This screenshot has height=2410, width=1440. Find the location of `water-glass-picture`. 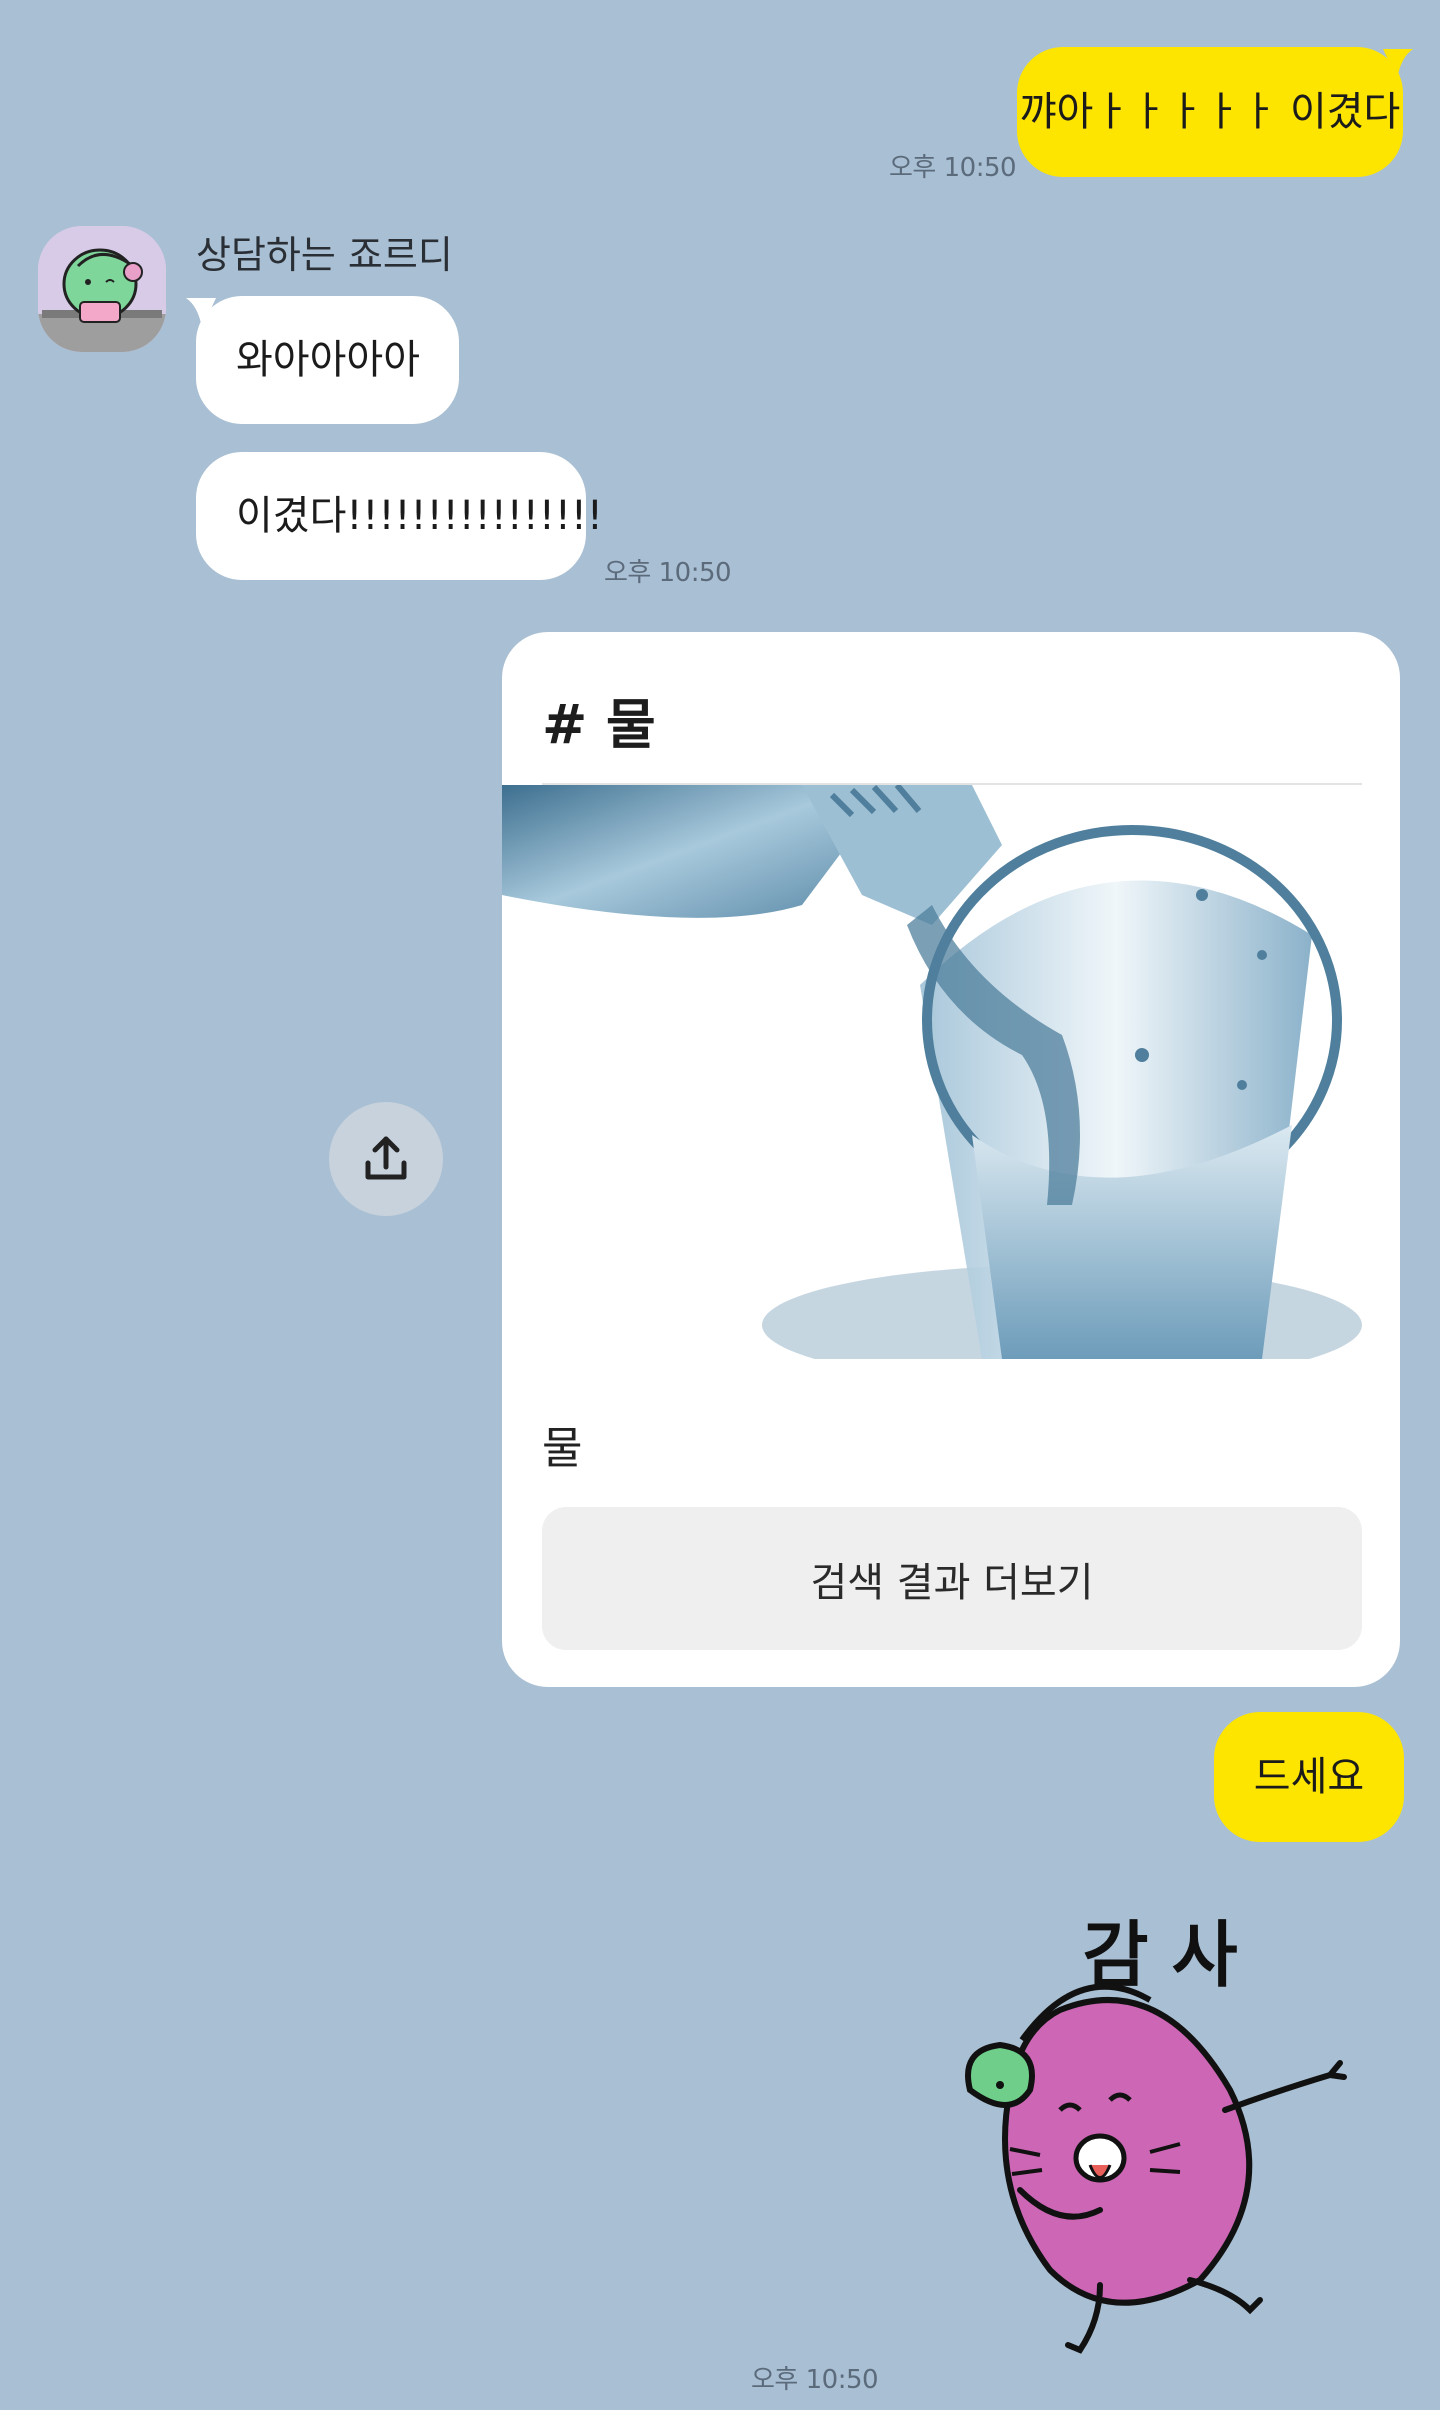

water-glass-picture is located at coordinates (951, 1072).